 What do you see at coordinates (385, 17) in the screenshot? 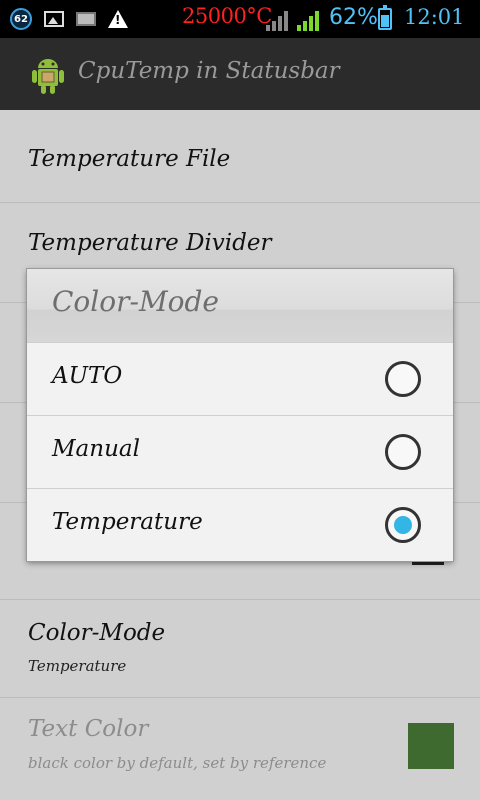
I see `battery-icon` at bounding box center [385, 17].